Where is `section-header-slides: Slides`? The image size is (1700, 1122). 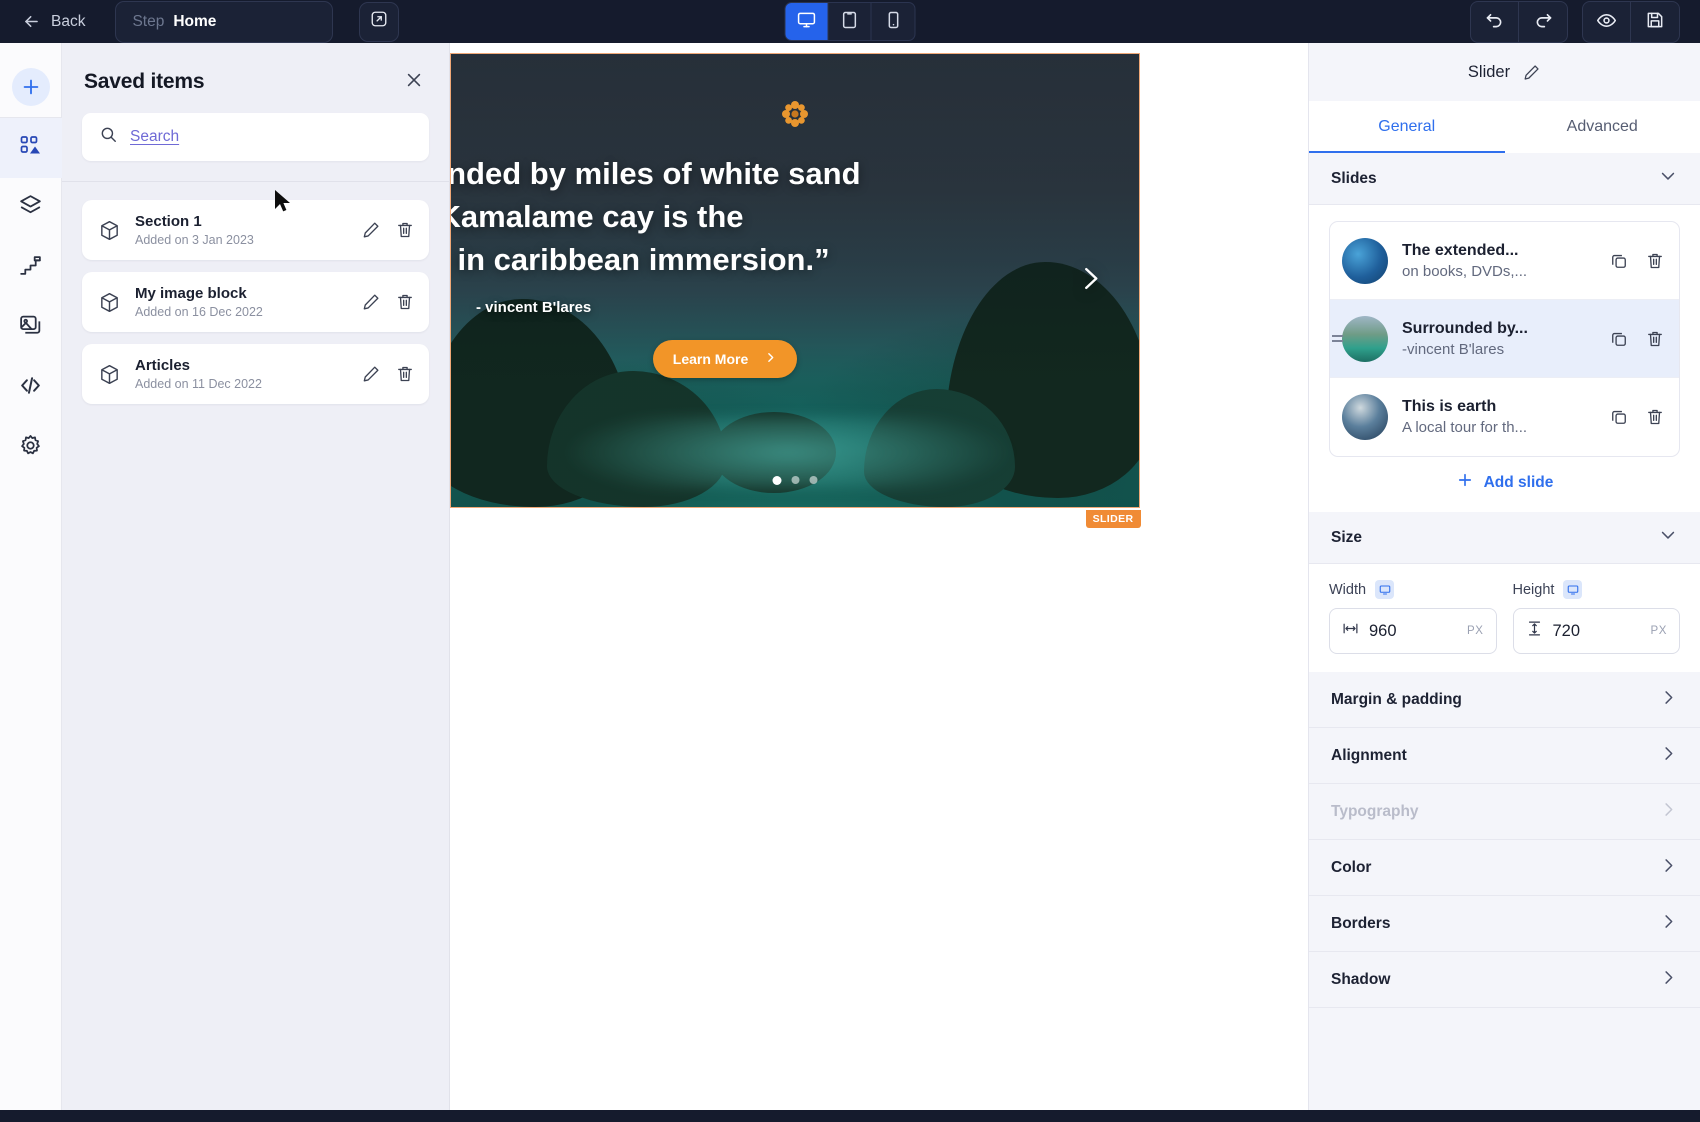 section-header-slides: Slides is located at coordinates (1504, 179).